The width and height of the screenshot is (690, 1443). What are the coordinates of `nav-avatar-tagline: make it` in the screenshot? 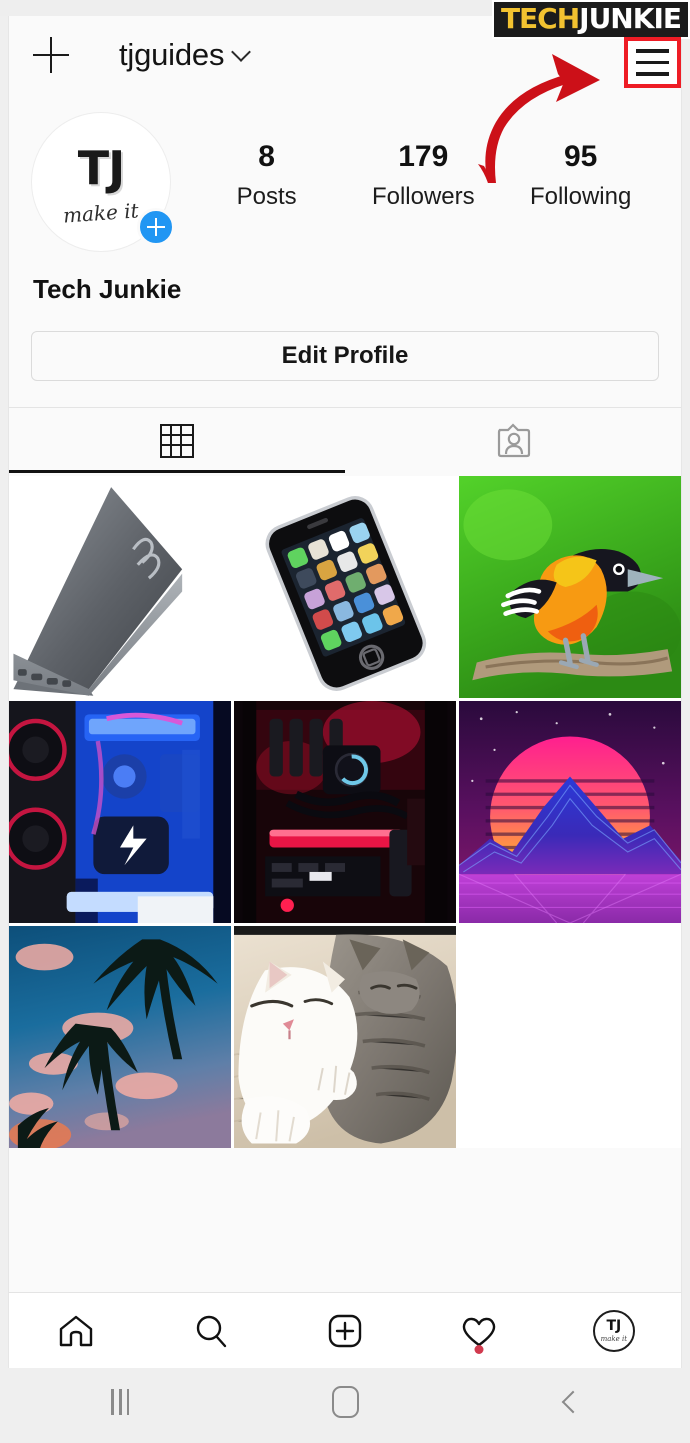 It's located at (614, 1338).